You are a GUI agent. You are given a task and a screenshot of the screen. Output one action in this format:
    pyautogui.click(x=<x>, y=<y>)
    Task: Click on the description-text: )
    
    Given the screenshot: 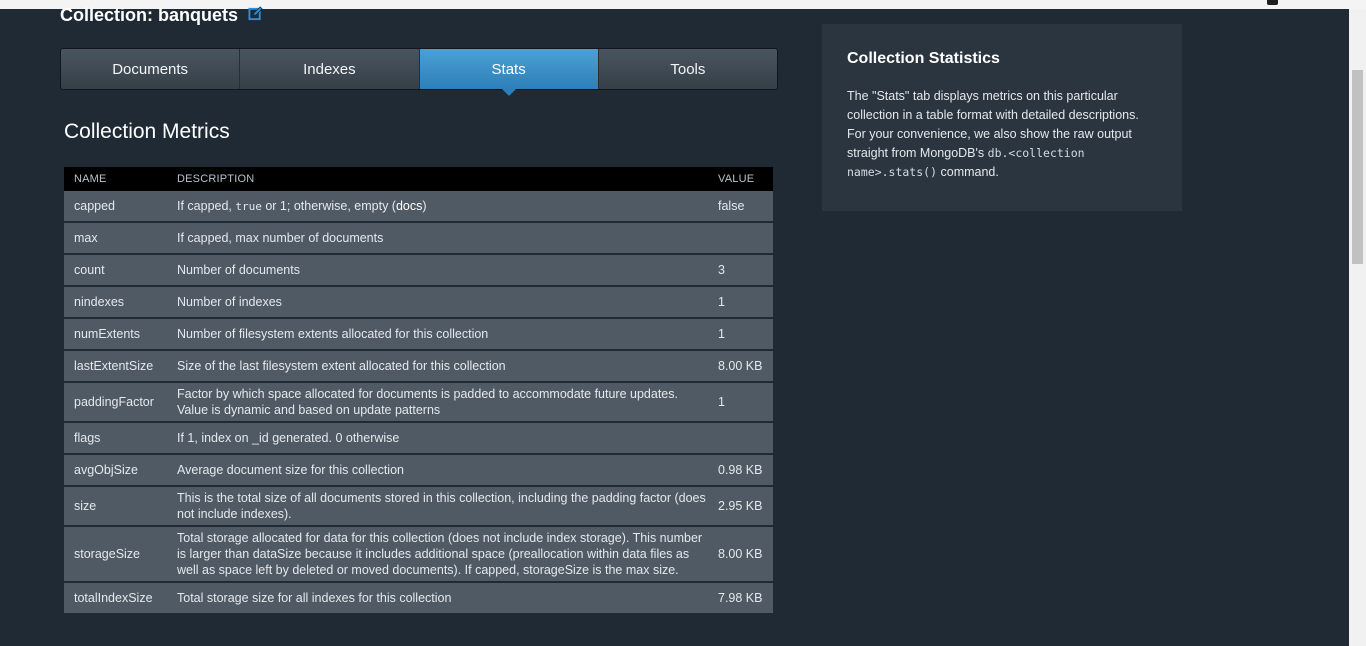 What is the action you would take?
    pyautogui.click(x=424, y=205)
    